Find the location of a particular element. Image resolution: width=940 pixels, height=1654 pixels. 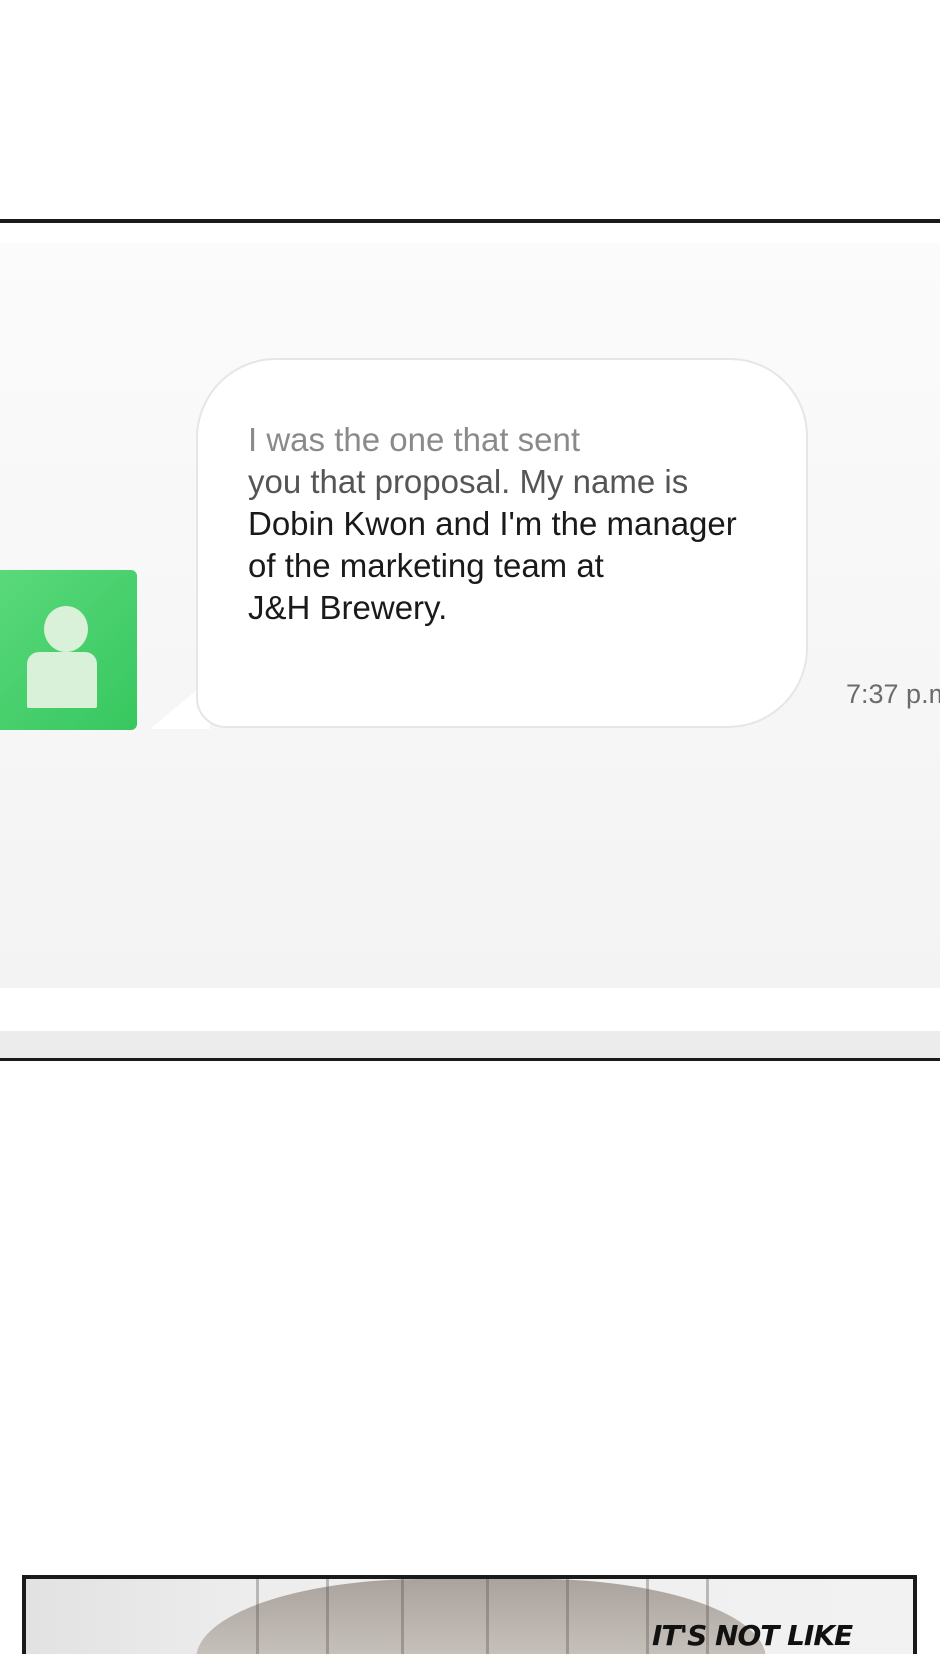

person-icon-head is located at coordinates (66, 629).